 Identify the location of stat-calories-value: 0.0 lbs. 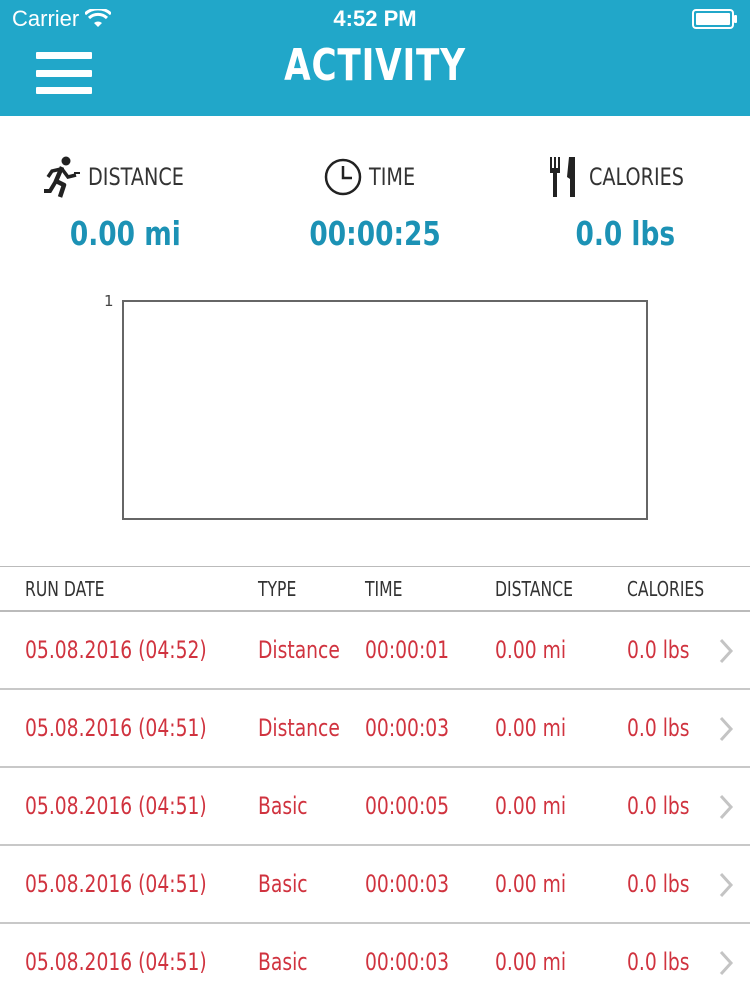
(625, 233).